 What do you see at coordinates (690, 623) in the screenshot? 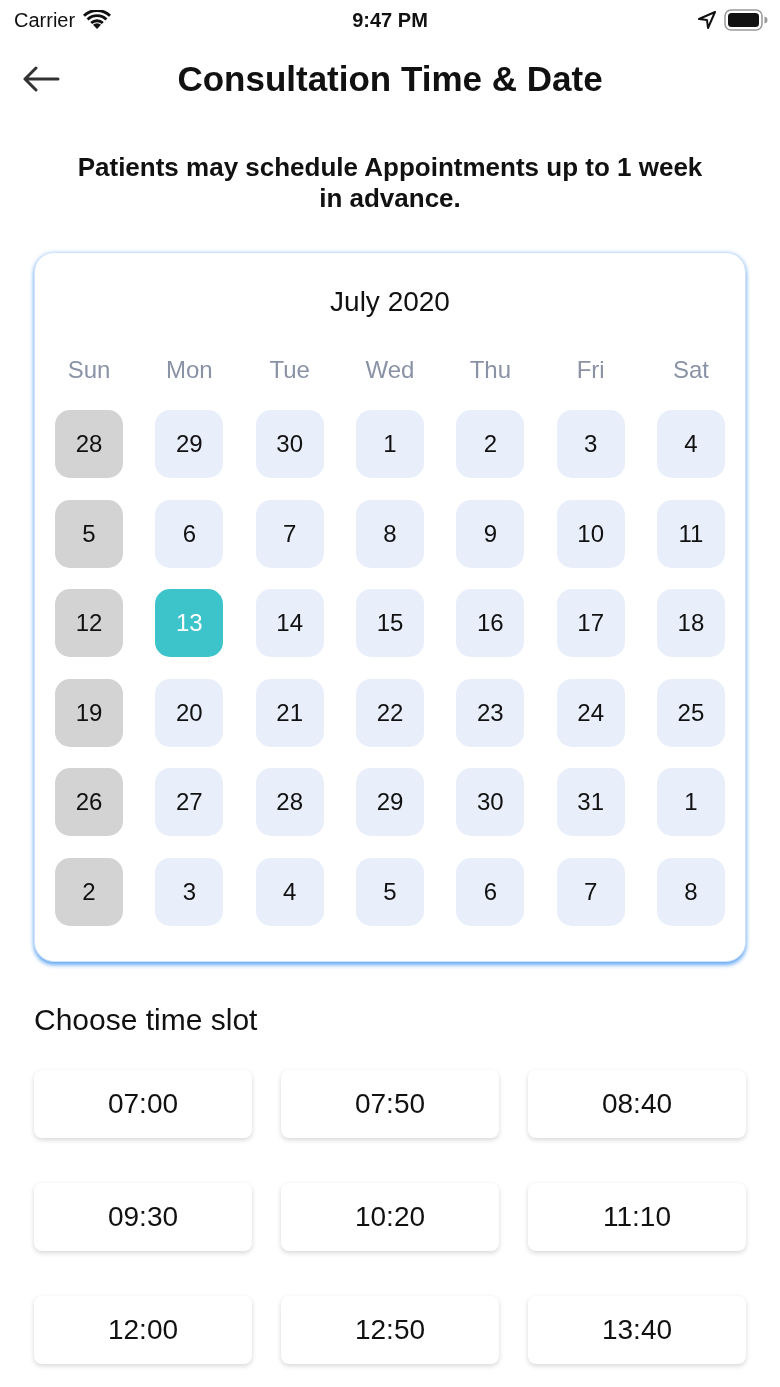
I see `day-button: 18` at bounding box center [690, 623].